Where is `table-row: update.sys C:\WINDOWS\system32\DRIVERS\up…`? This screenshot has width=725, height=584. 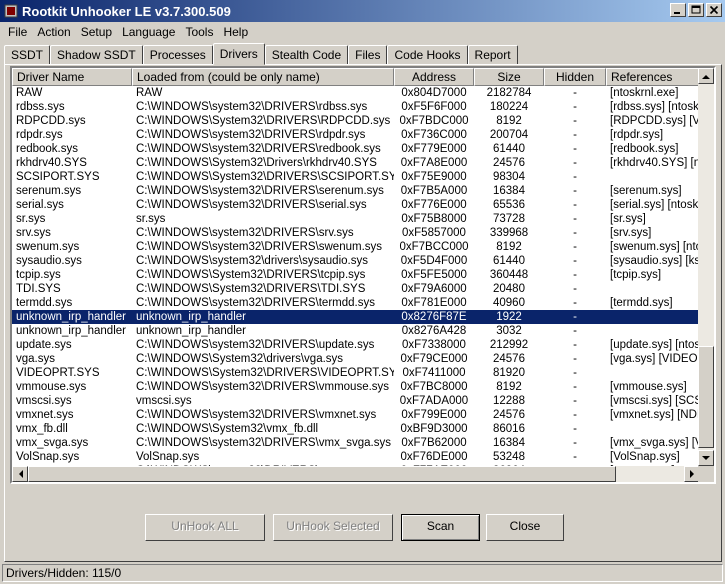 table-row: update.sys C:\WINDOWS\system32\DRIVERS\up… is located at coordinates (356, 345).